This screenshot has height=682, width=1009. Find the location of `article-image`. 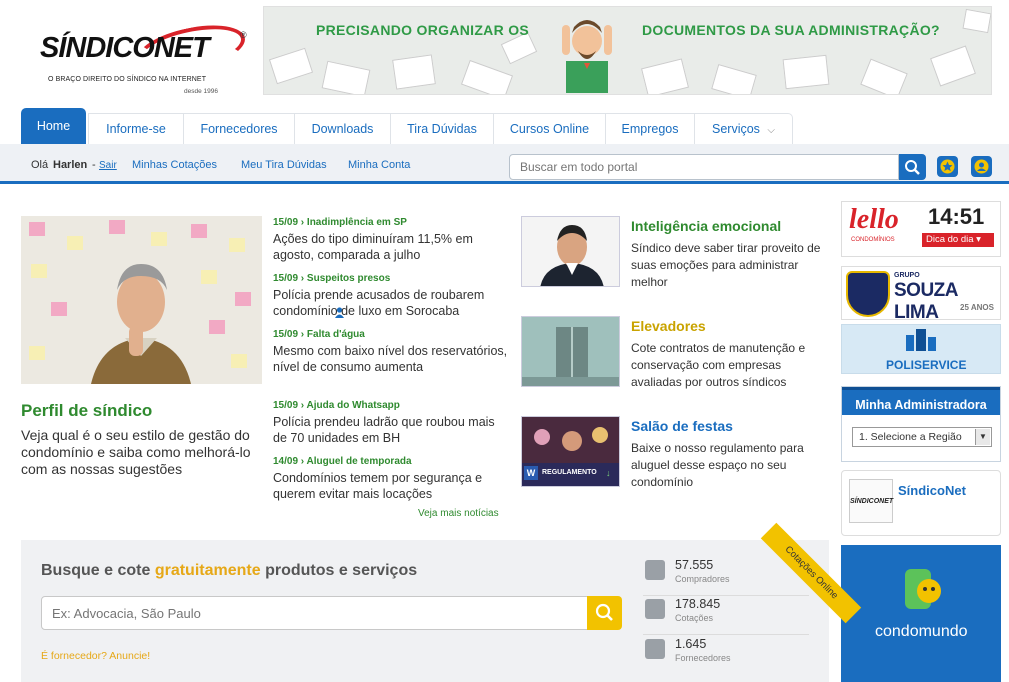

article-image is located at coordinates (570, 351).